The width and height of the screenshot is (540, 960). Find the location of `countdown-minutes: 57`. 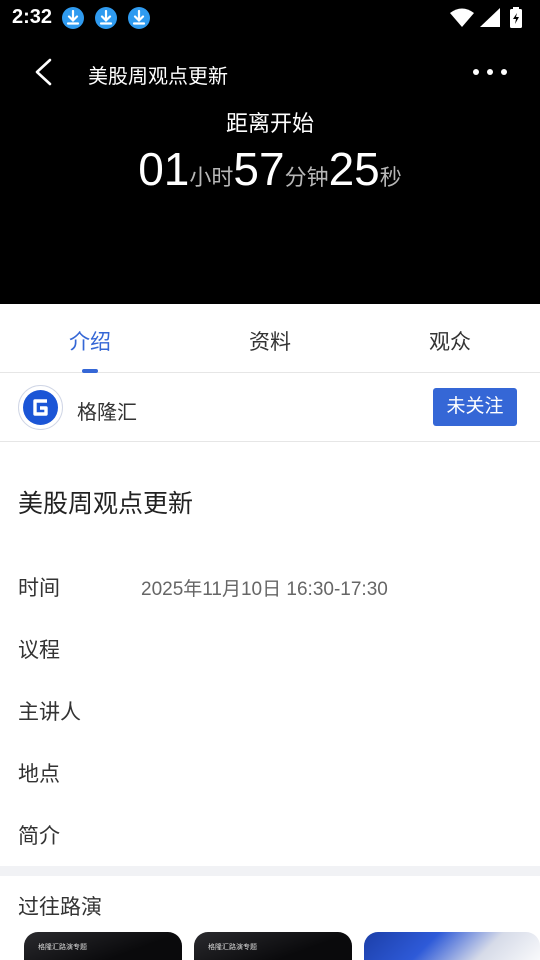

countdown-minutes: 57 is located at coordinates (259, 169).